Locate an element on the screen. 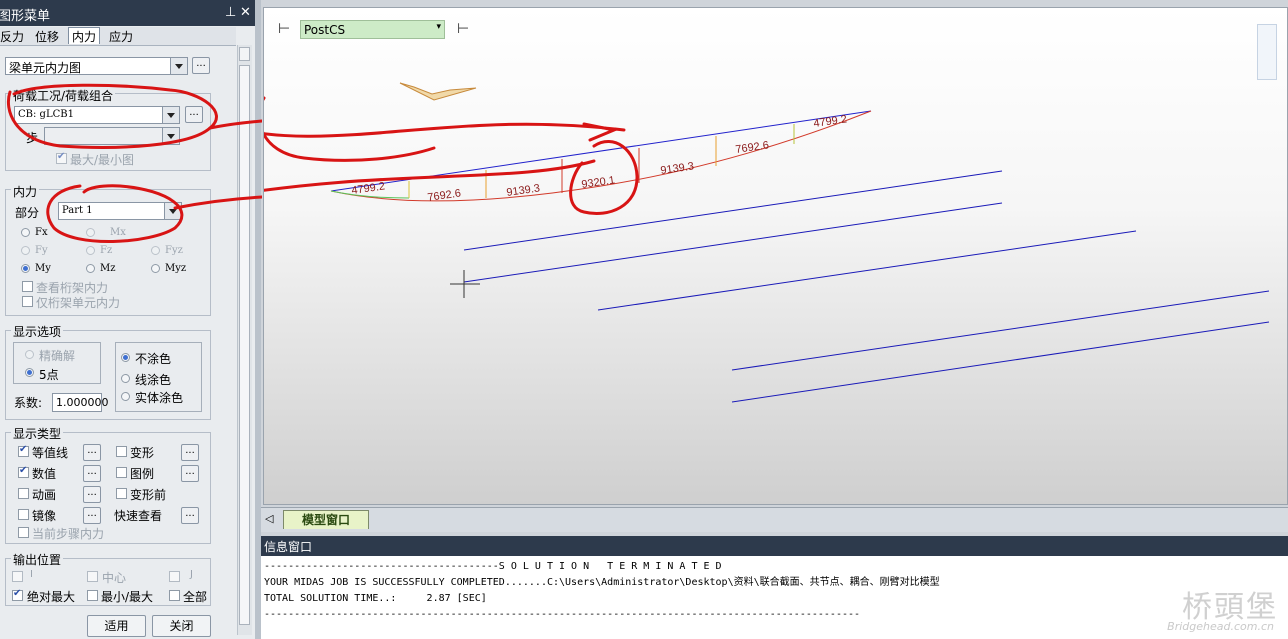  info-window-title: 信息窗口 is located at coordinates (288, 547).